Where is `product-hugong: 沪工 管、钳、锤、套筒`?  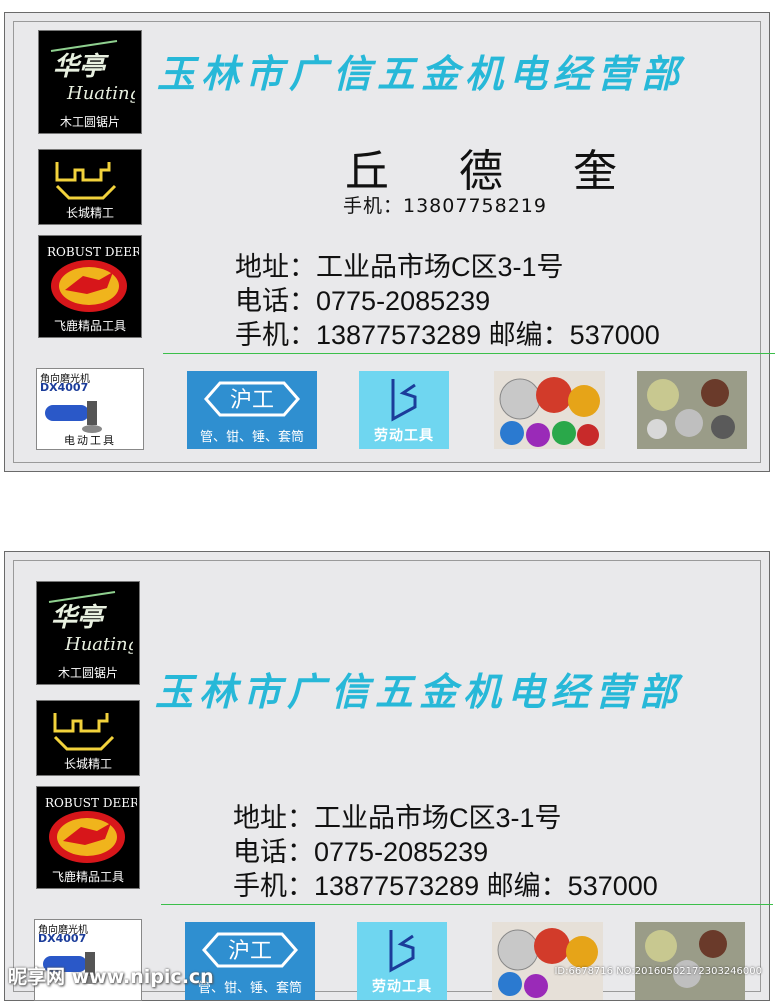
product-hugong: 沪工 管、钳、锤、套筒 is located at coordinates (252, 410).